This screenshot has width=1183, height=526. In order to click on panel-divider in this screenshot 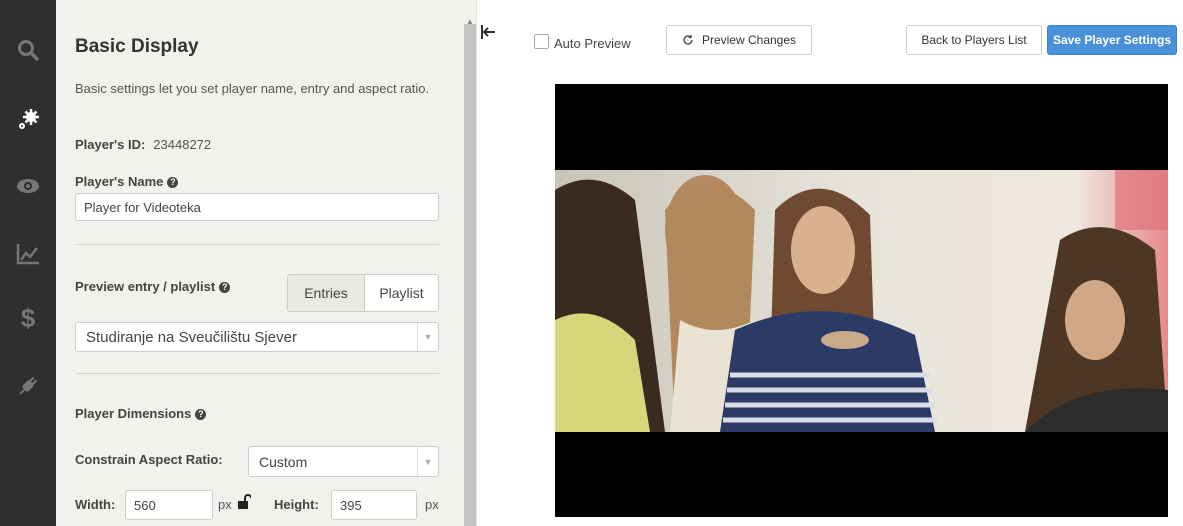, I will do `click(476, 263)`.